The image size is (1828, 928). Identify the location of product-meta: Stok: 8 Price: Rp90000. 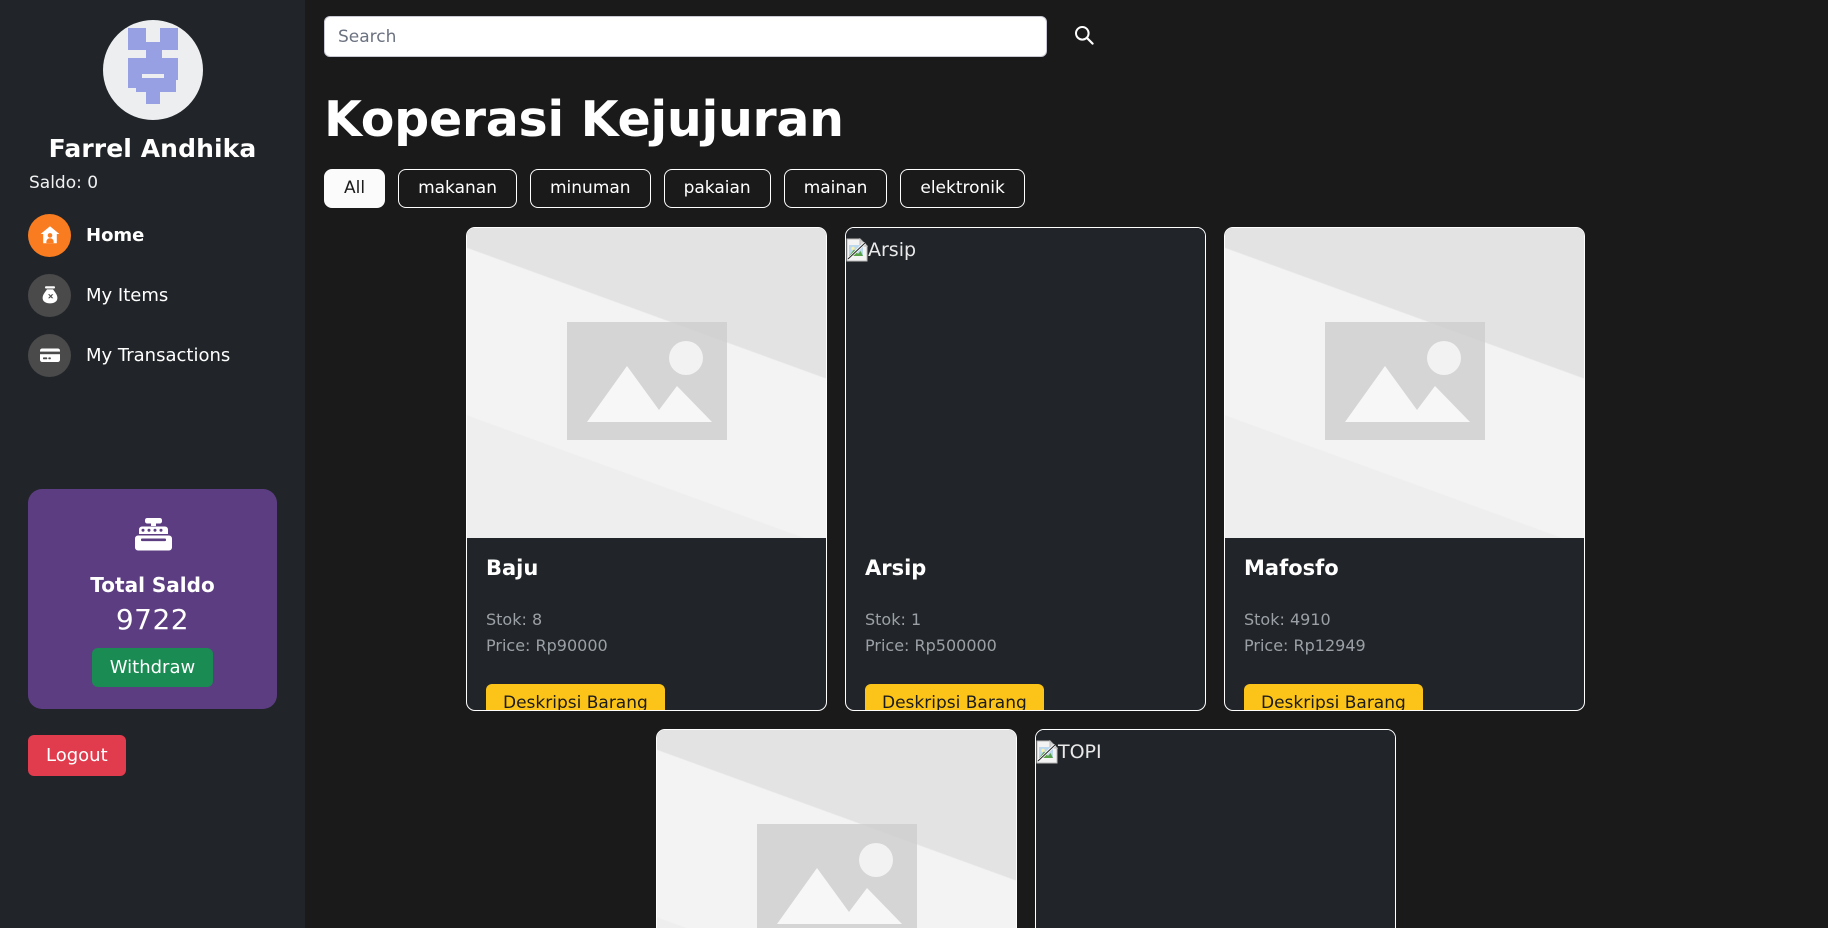
(646, 633).